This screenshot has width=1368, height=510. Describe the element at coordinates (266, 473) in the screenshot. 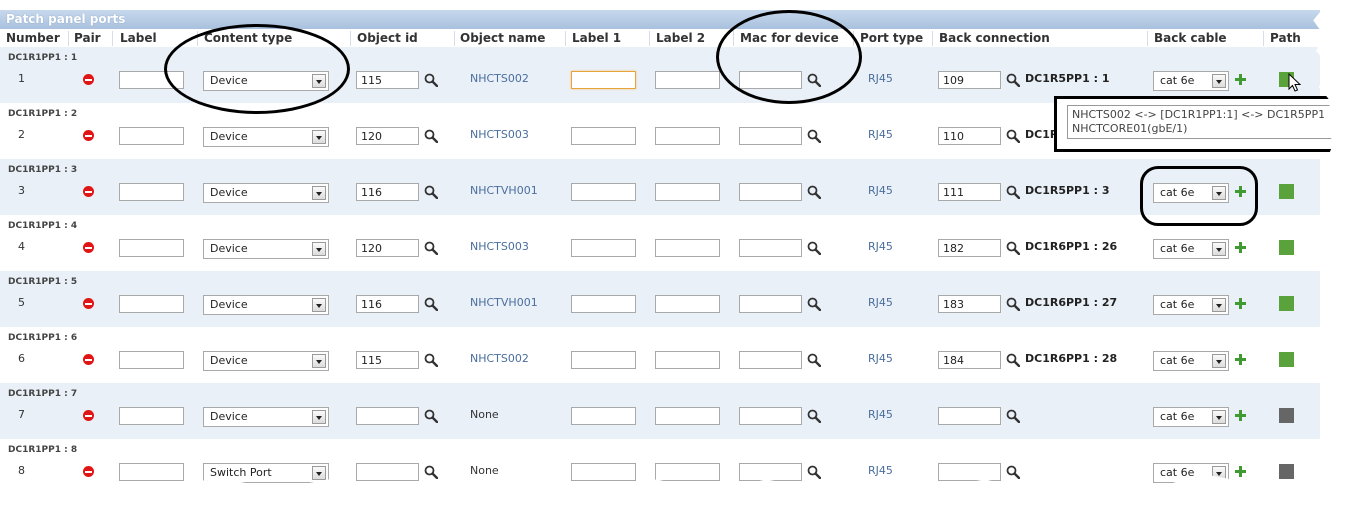

I see `content-type-select: Switch Port` at that location.